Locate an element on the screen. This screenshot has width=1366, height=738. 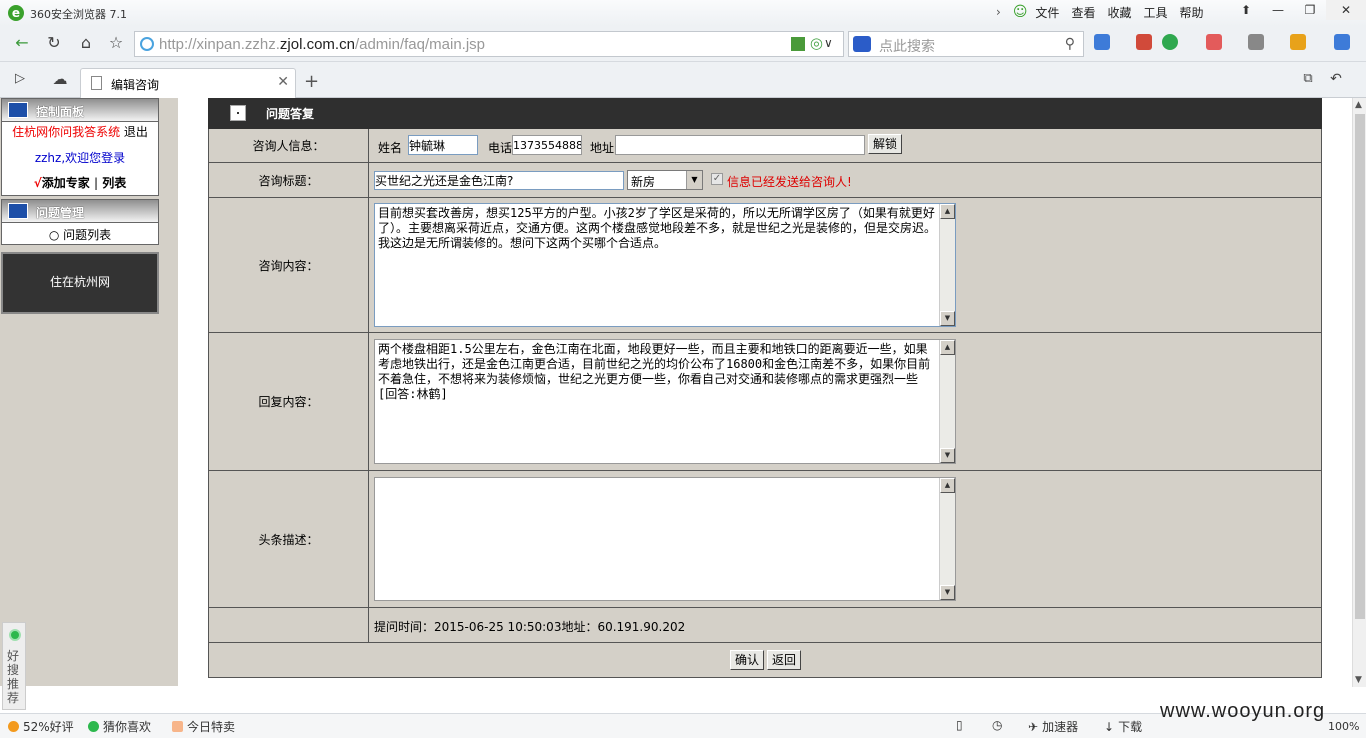
page-scrollbar: ▲ ▼ is located at coordinates (1359, 392).